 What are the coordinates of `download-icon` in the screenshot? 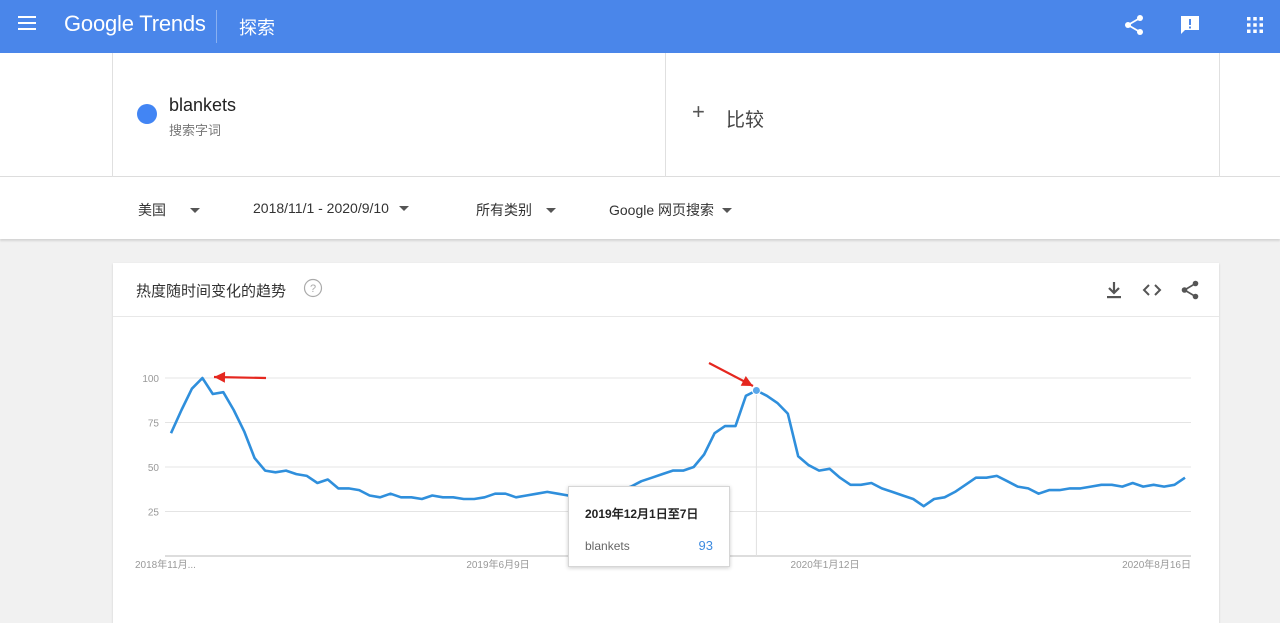 It's located at (1114, 290).